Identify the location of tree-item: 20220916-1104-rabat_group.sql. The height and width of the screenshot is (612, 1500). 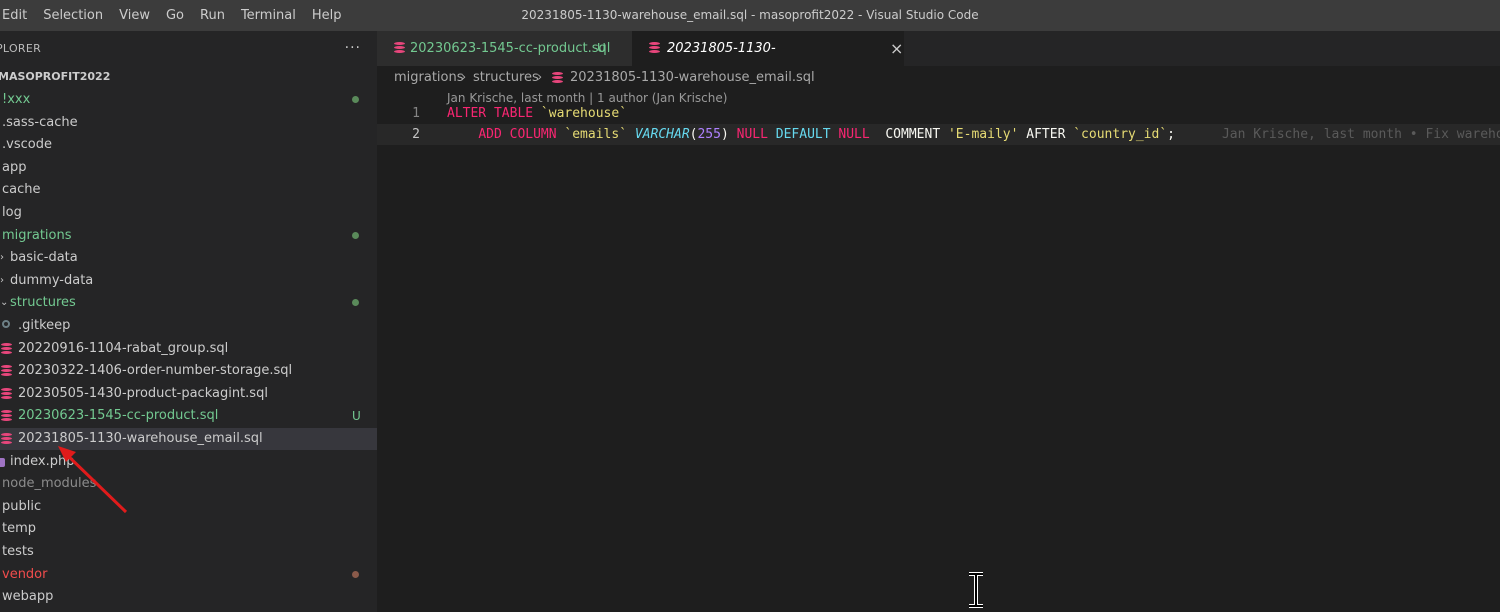
(188, 349).